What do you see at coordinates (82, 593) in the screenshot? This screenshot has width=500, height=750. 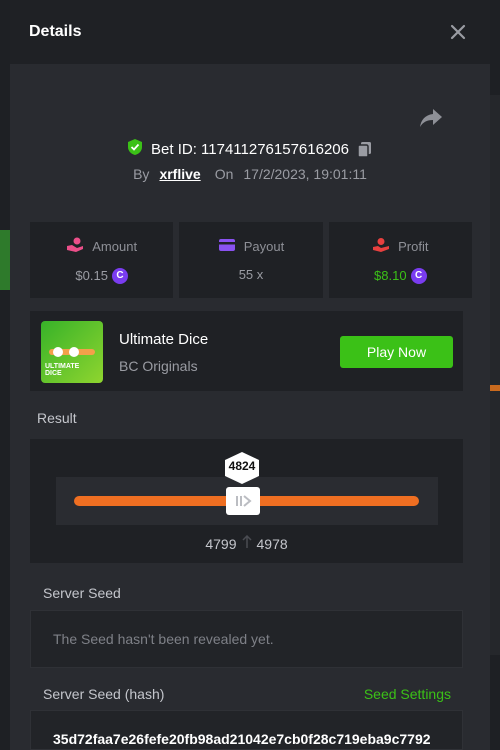 I see `server-seed-label: Server Seed` at bounding box center [82, 593].